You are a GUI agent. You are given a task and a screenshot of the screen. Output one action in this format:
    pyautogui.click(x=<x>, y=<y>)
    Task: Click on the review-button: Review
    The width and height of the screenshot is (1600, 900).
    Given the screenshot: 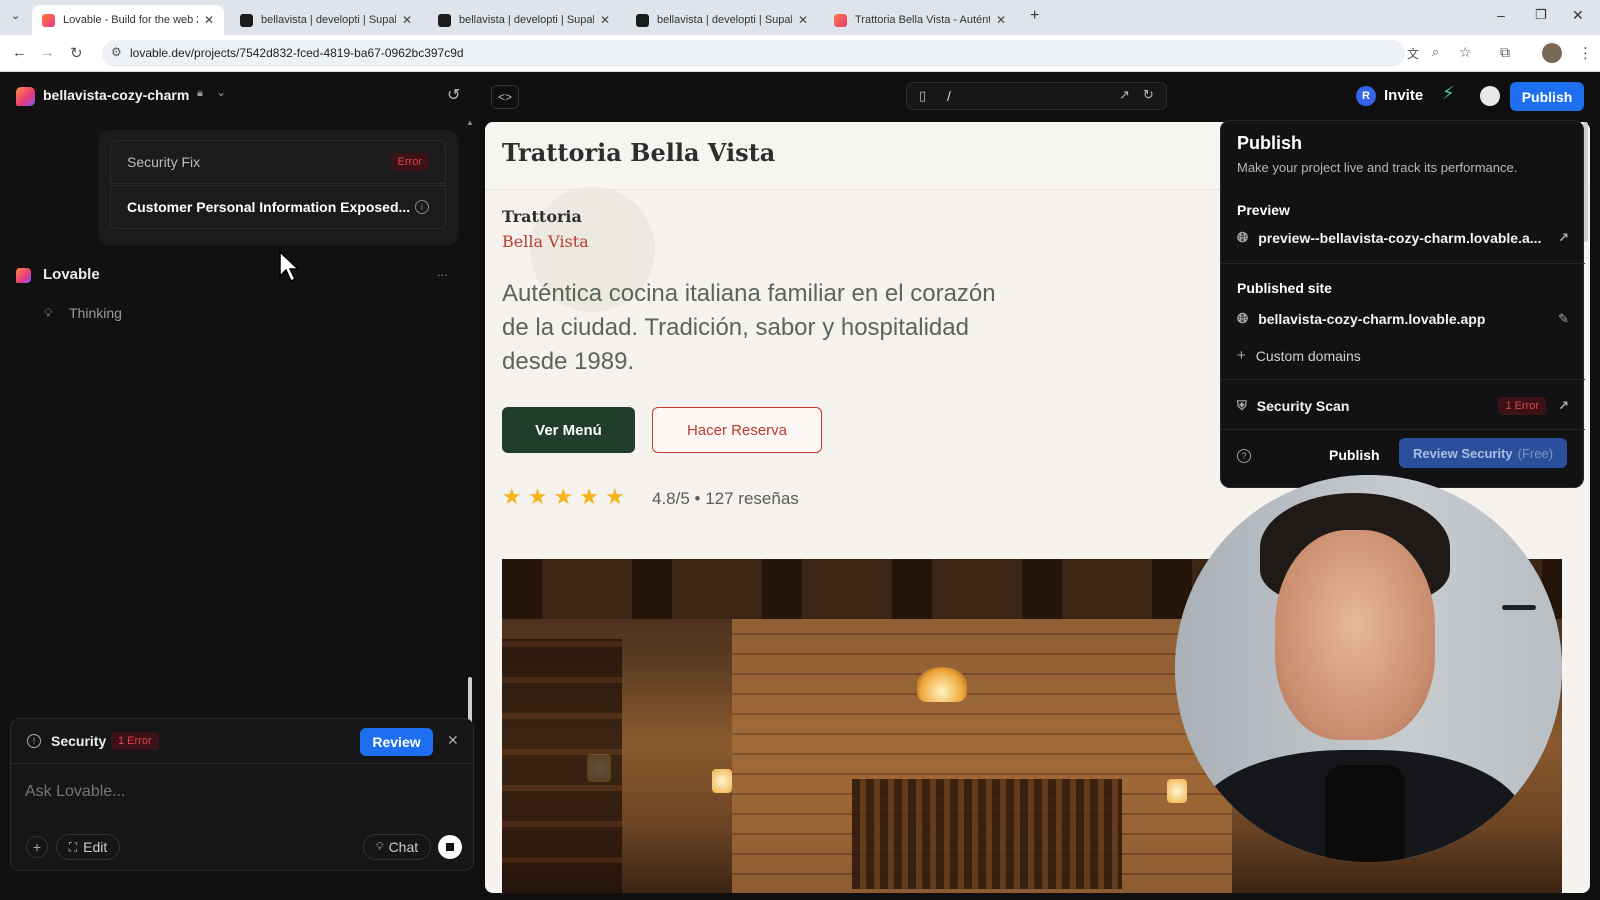 What is the action you would take?
    pyautogui.click(x=396, y=742)
    